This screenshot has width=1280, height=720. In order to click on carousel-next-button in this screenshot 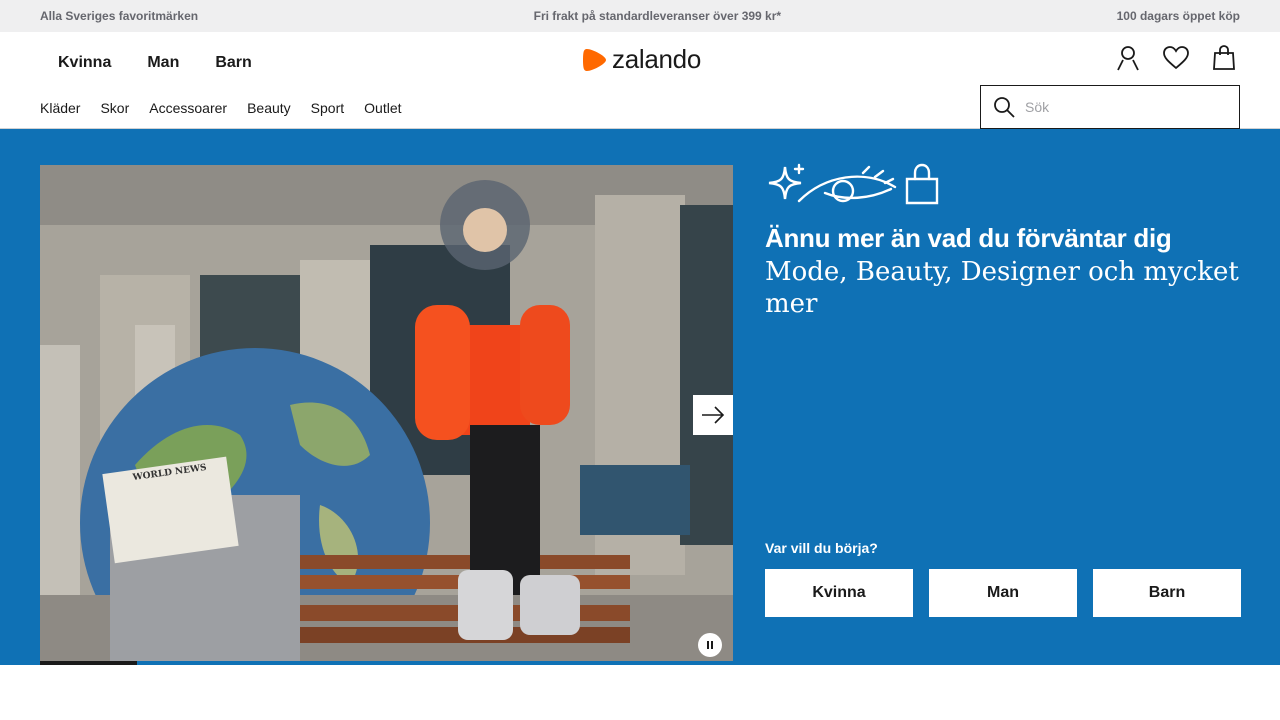, I will do `click(713, 415)`.